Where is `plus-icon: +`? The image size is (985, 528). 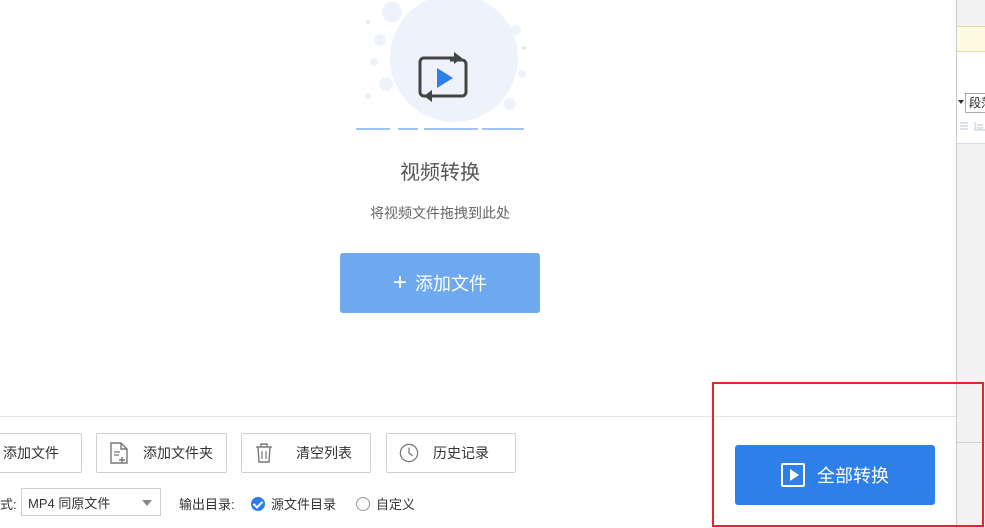 plus-icon: + is located at coordinates (399, 282).